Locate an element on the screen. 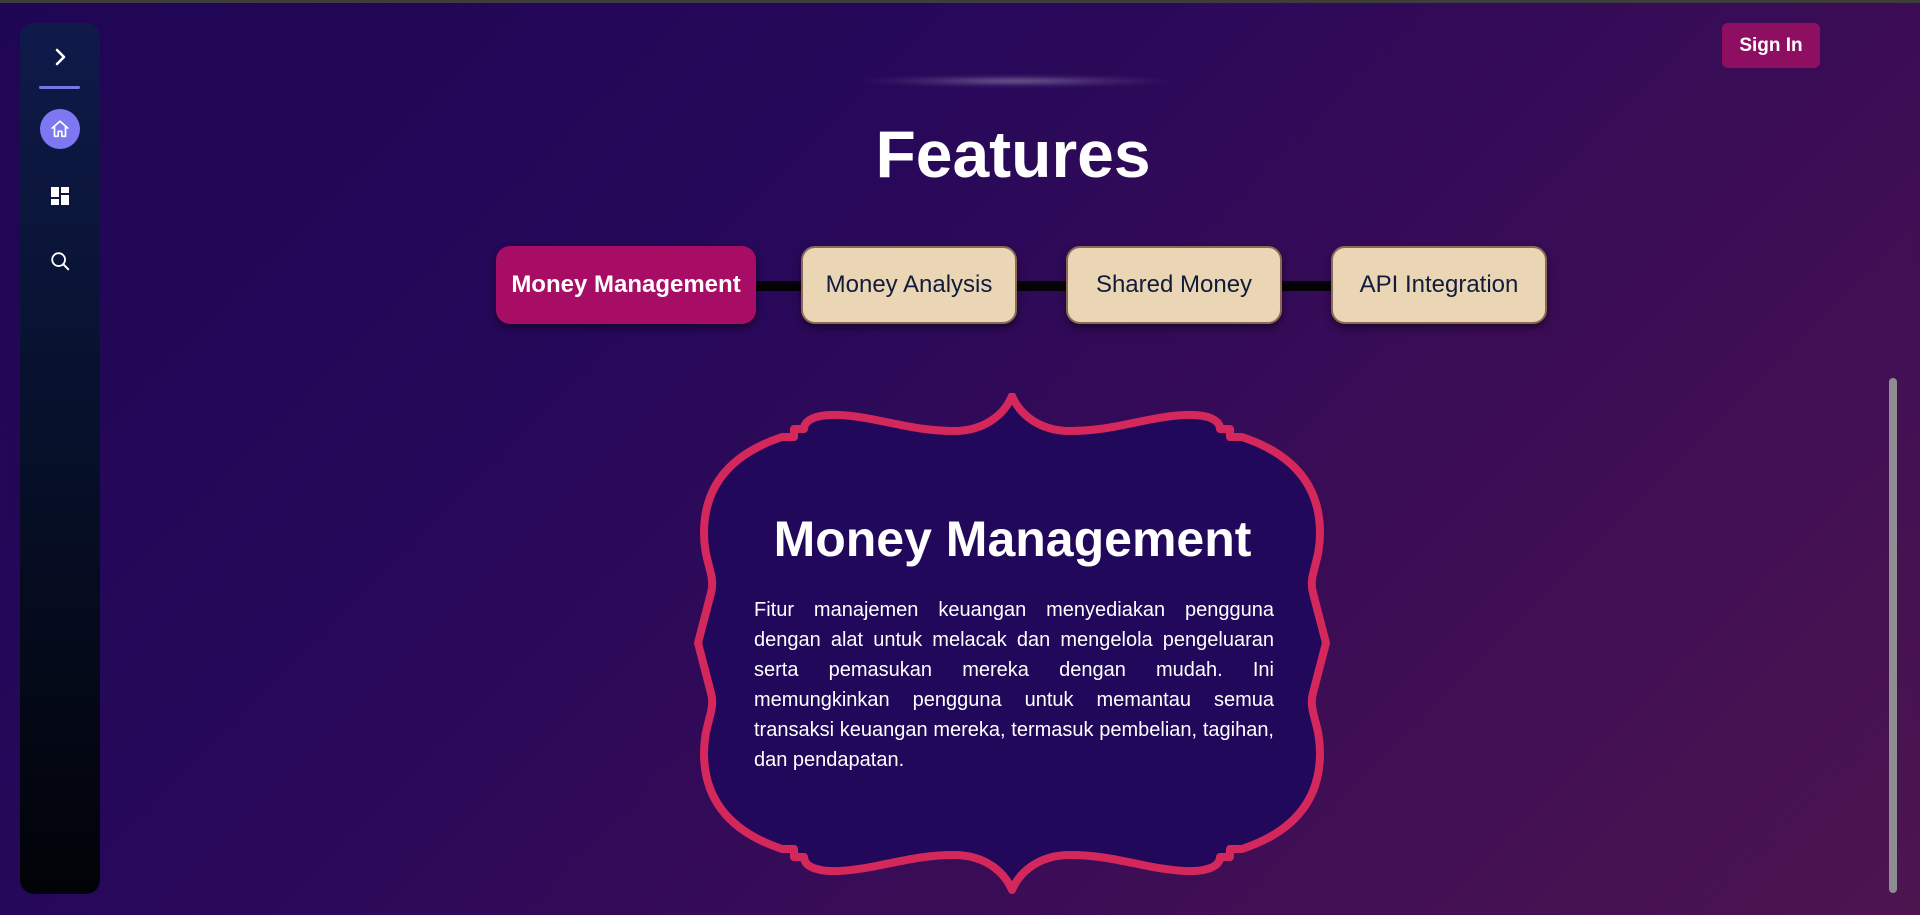 This screenshot has height=915, width=1920. scrollbar-thumb is located at coordinates (1893, 635).